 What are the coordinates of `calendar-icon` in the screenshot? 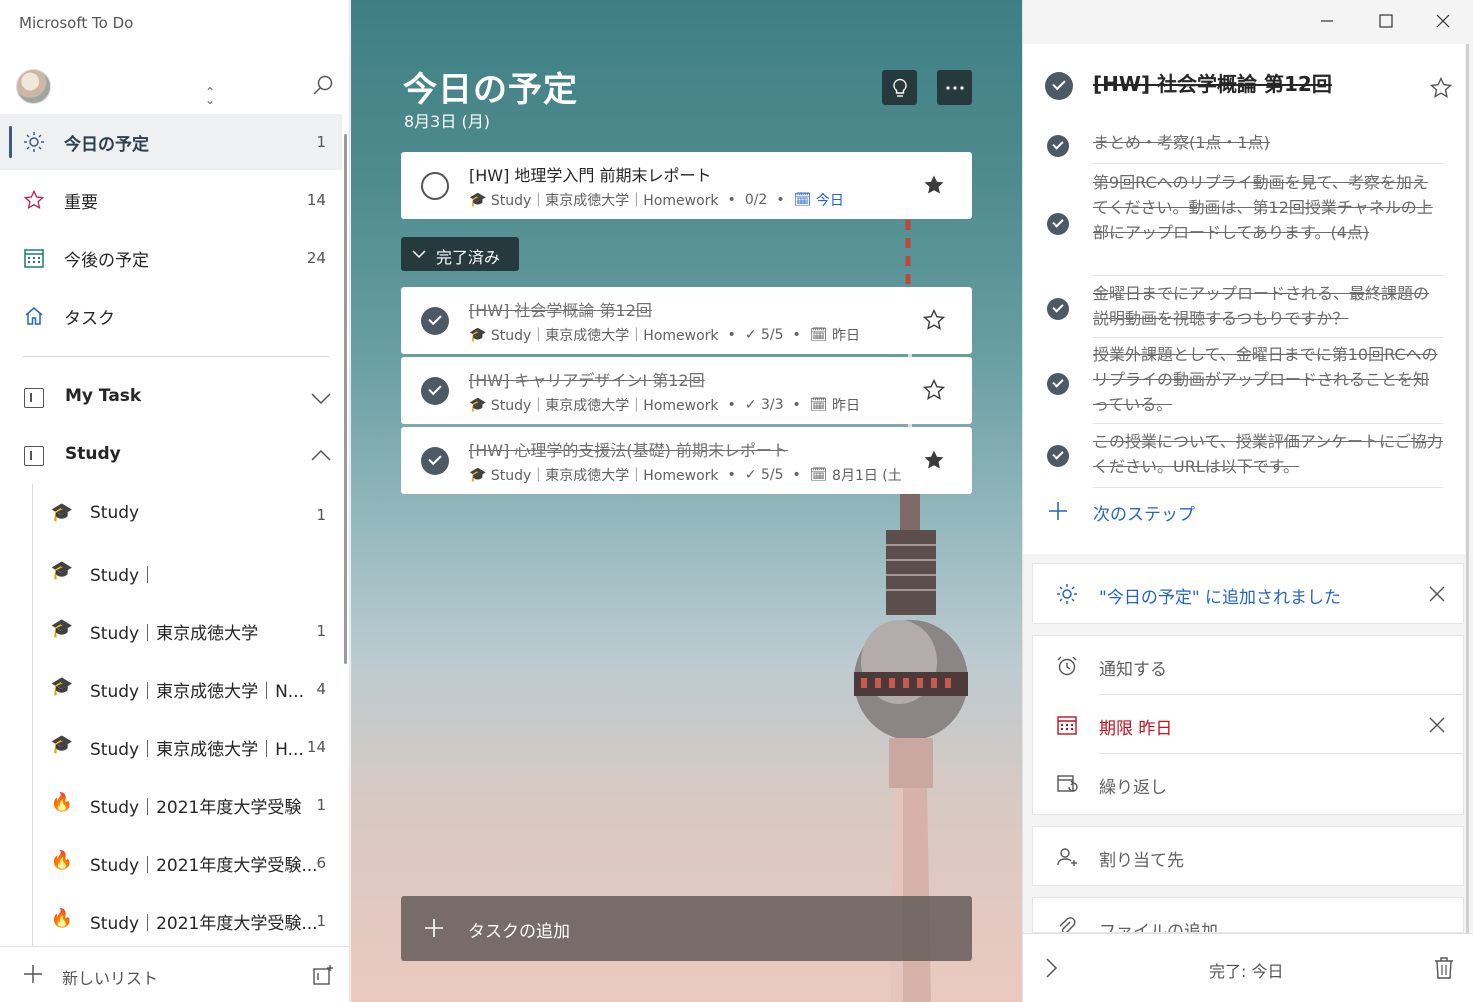 It's located at (34, 258).